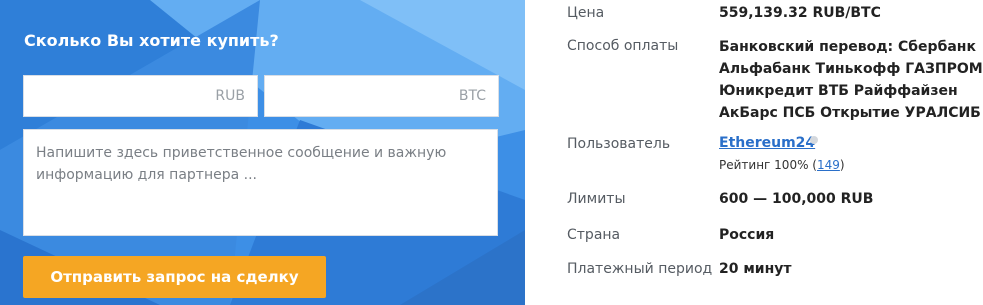 The height and width of the screenshot is (305, 983). I want to click on rub-amount-input, so click(140, 96).